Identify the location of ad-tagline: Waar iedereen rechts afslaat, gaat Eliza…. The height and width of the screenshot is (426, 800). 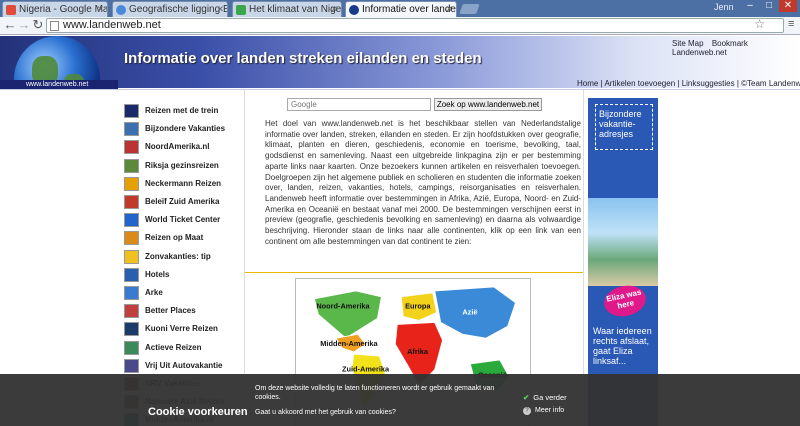
(622, 346).